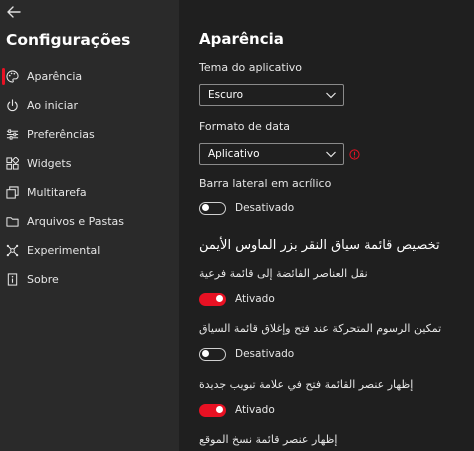 Image resolution: width=474 pixels, height=451 pixels. What do you see at coordinates (12, 192) in the screenshot?
I see `multitask-icon` at bounding box center [12, 192].